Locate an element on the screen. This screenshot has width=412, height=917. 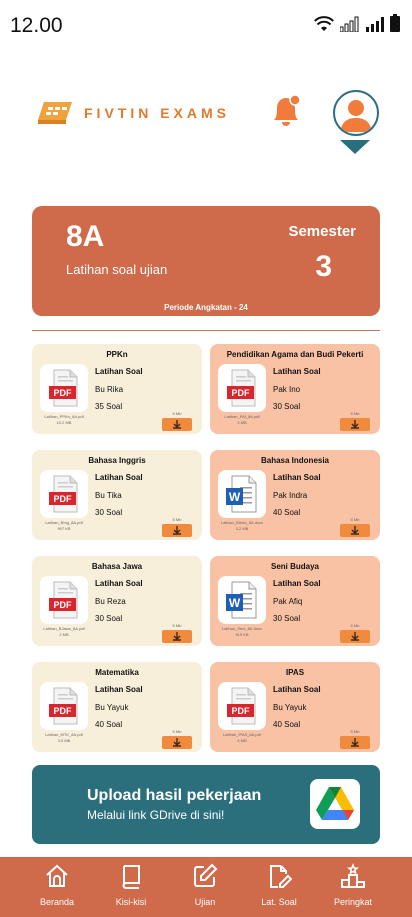
file-size: 4 MB is located at coordinates (242, 740).